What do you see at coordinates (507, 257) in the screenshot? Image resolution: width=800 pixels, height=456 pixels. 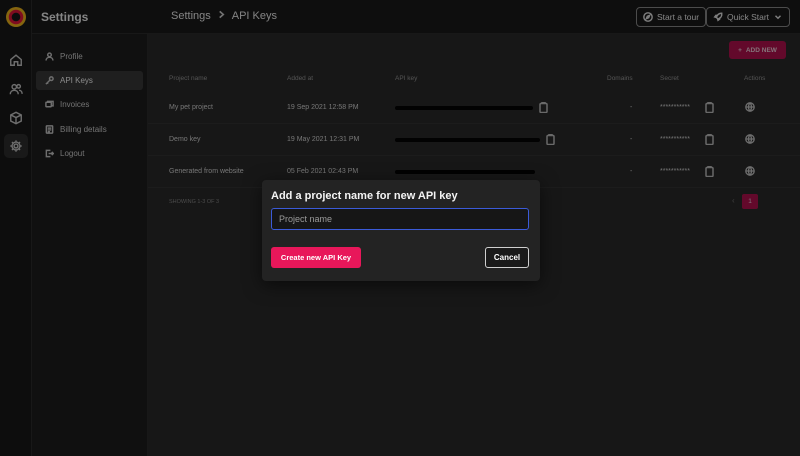 I see `cancel-button: Cancel` at bounding box center [507, 257].